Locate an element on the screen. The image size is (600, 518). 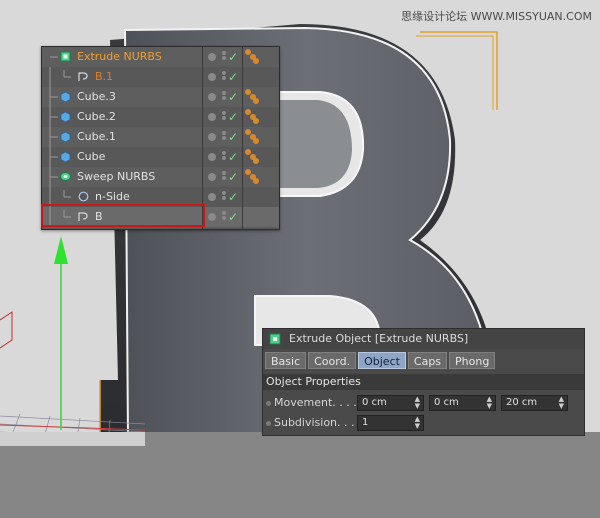
movement-row: Movement. . . . 0 cm ▲ ▼ 0 cm ▲ ▼ 20 cm ▲ ▼ is located at coordinates (423, 403).